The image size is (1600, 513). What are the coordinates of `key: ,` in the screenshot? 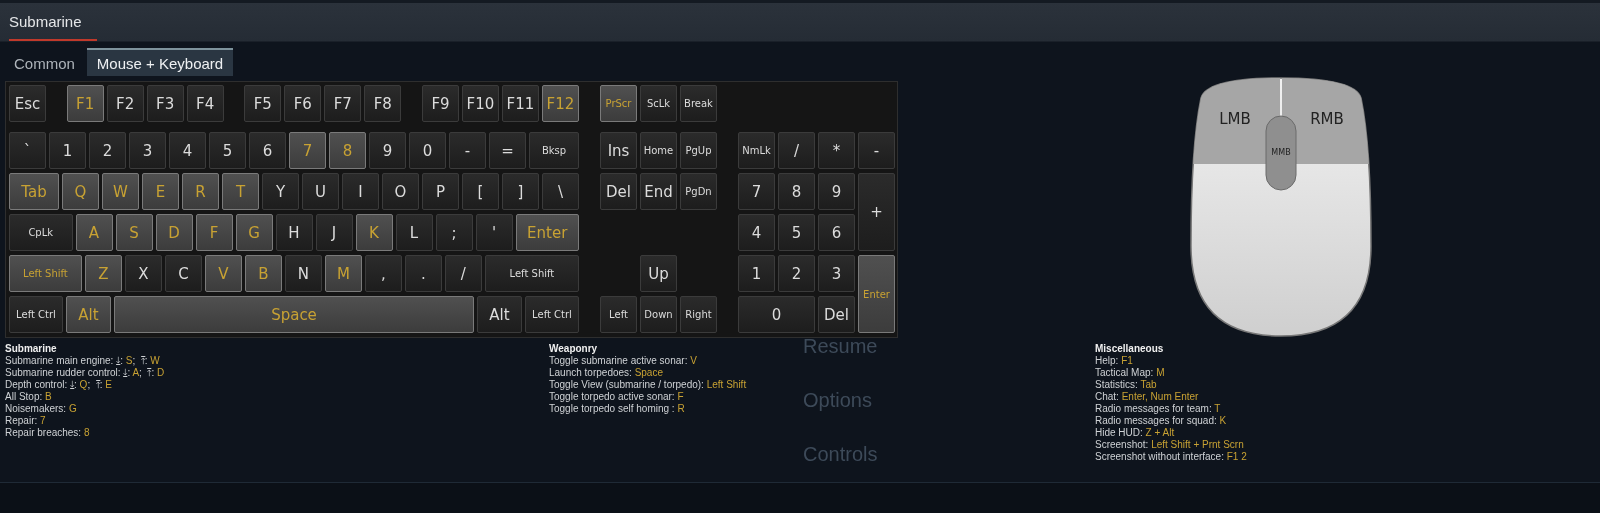 It's located at (383, 273).